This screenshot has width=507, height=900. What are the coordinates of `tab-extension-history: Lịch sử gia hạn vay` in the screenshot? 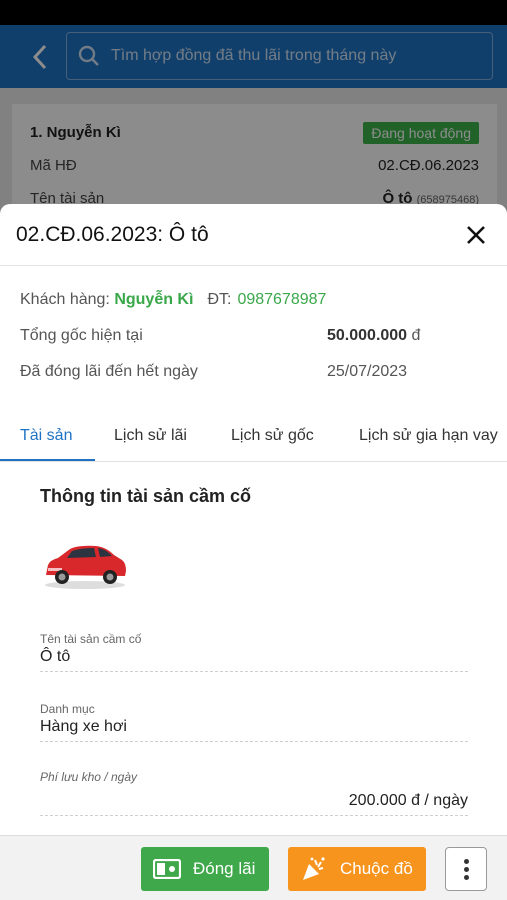 It's located at (428, 435).